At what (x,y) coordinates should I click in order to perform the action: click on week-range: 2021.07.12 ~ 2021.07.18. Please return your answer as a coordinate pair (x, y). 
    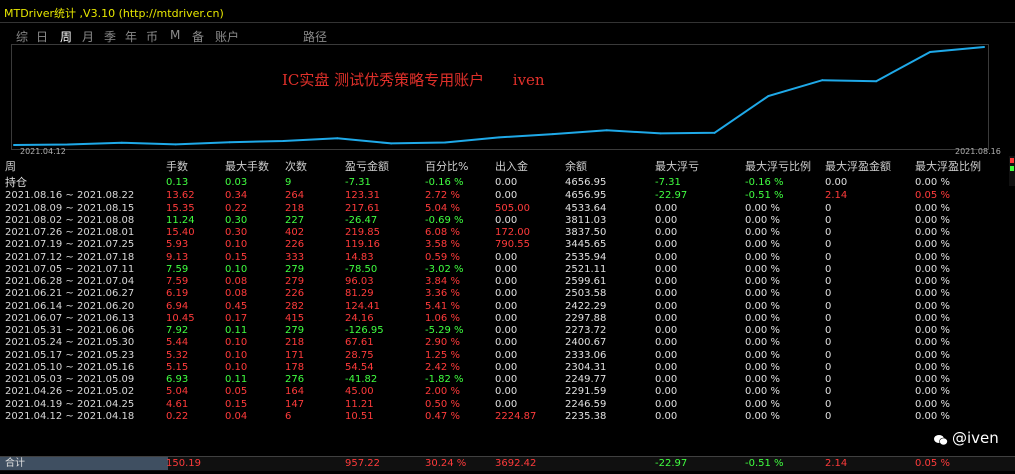
    Looking at the image, I should click on (70, 257).